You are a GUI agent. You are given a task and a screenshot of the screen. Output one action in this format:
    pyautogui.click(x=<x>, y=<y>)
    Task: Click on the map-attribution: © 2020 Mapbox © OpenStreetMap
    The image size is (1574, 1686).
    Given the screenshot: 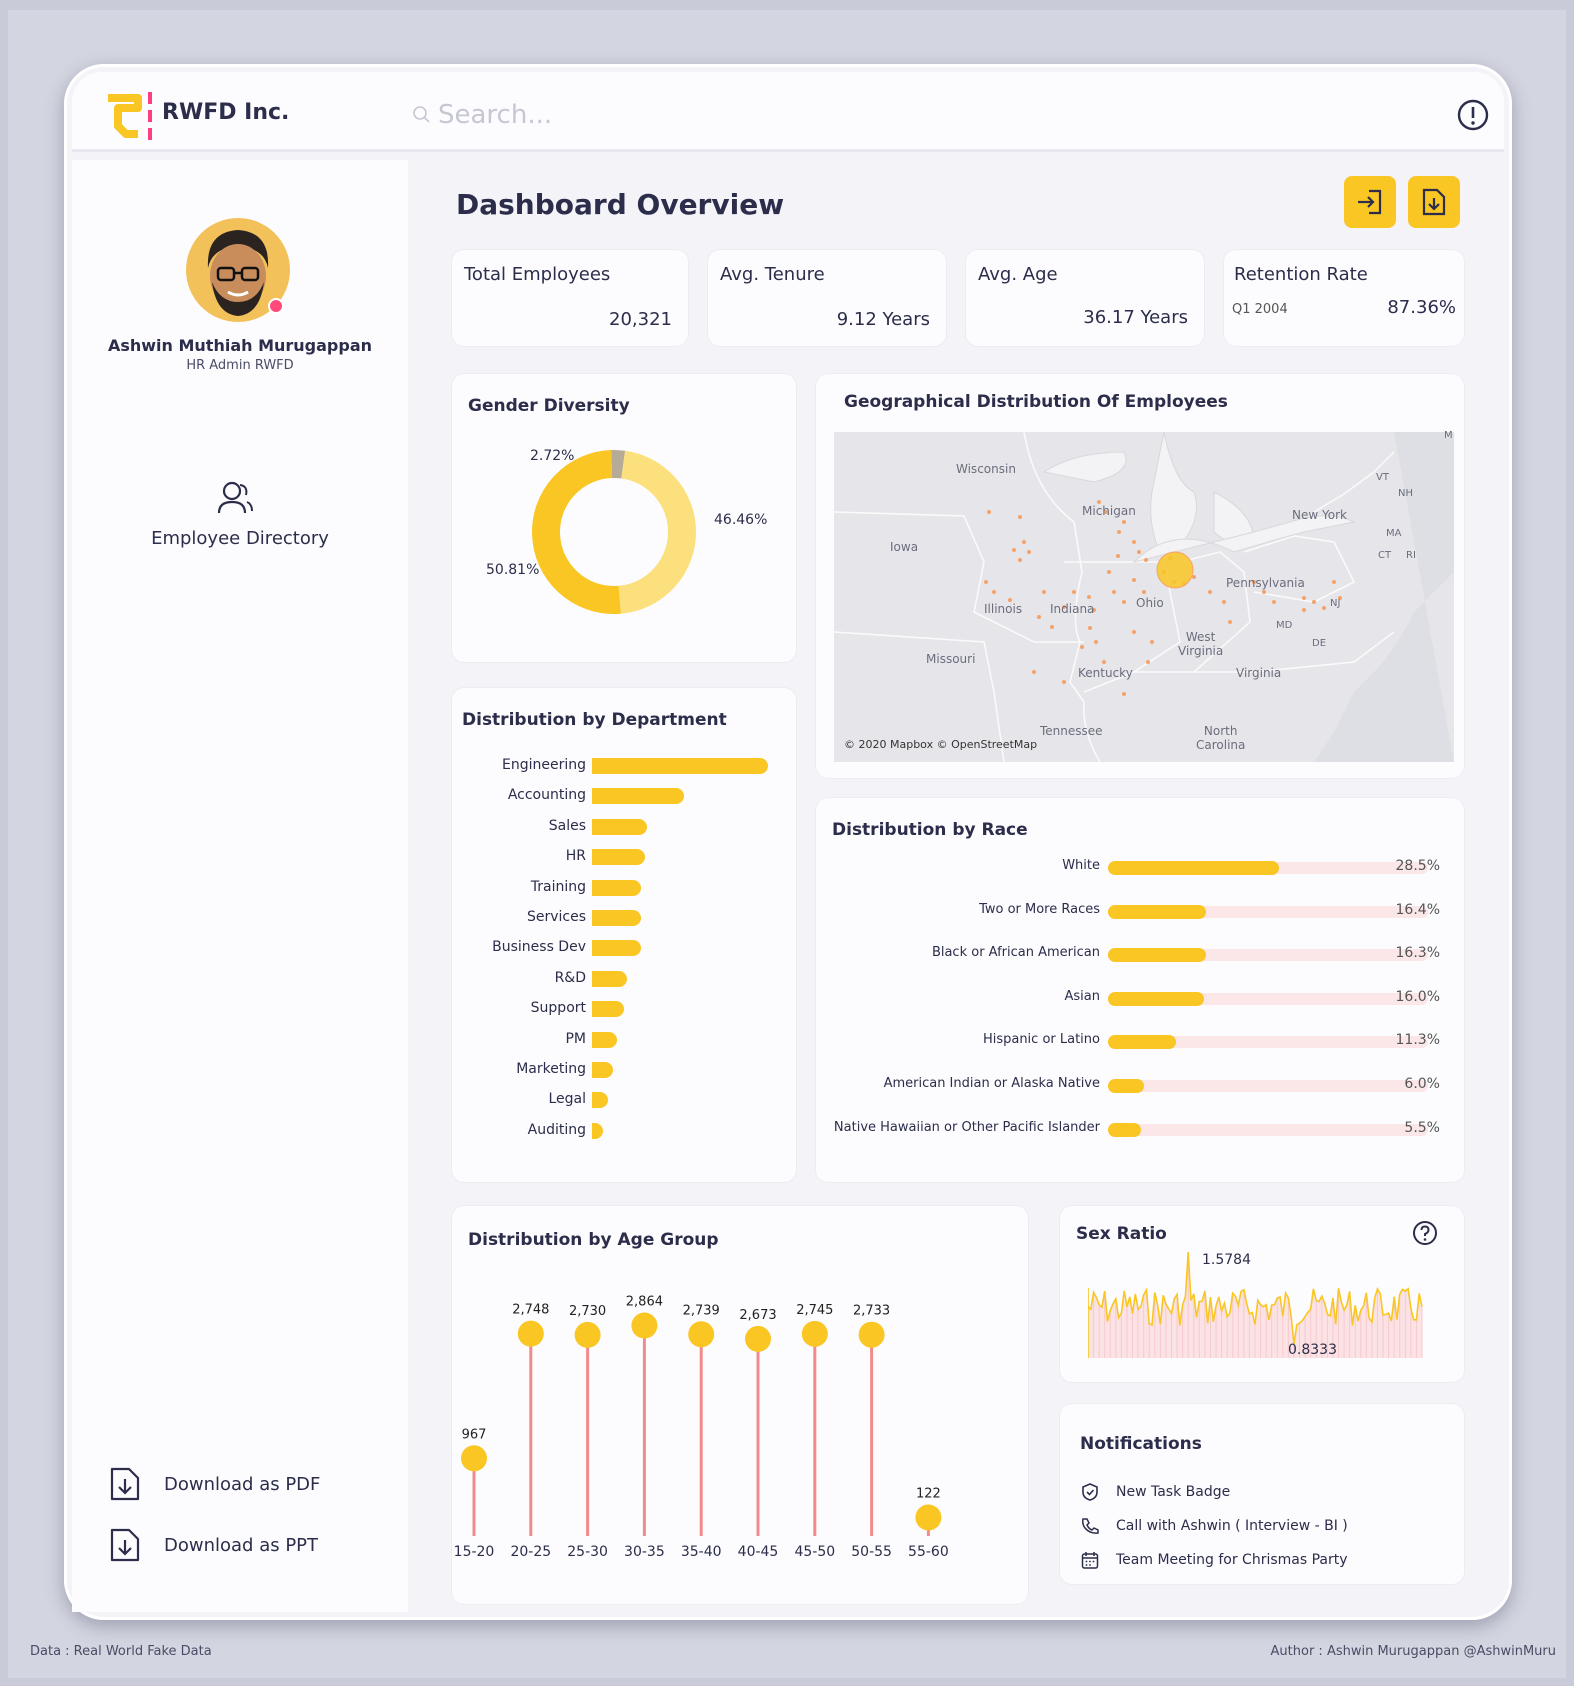 What is the action you would take?
    pyautogui.click(x=940, y=744)
    